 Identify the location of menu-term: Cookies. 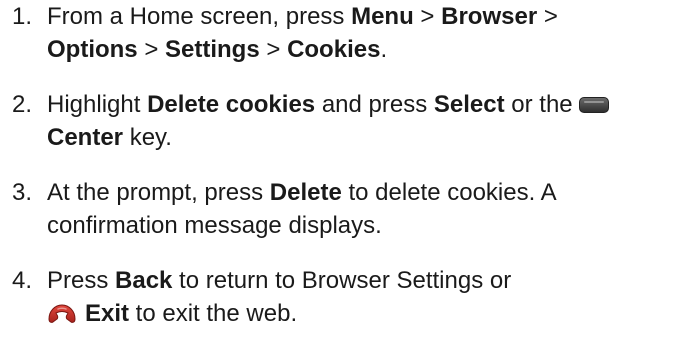
(334, 49).